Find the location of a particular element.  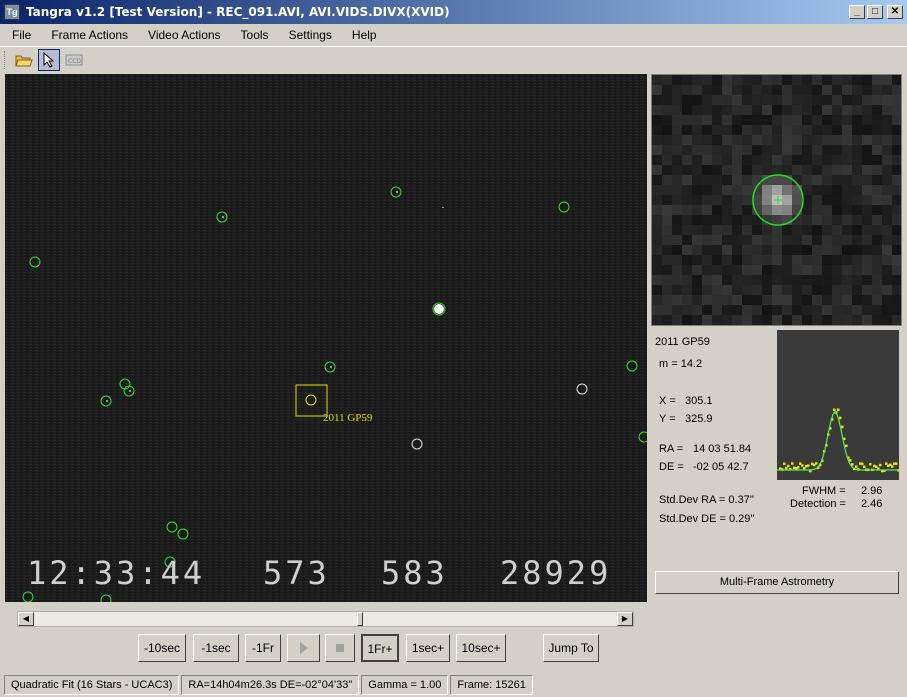

ra-label: RA = is located at coordinates (671, 449).